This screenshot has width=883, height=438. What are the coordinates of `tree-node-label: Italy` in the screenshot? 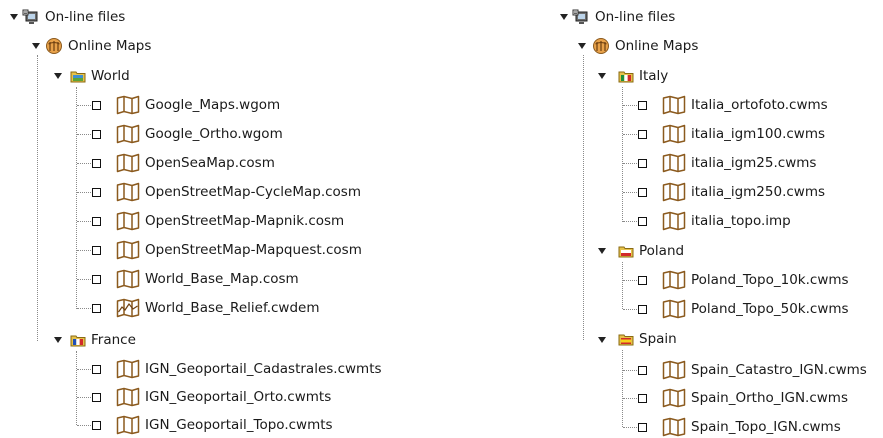 It's located at (654, 76).